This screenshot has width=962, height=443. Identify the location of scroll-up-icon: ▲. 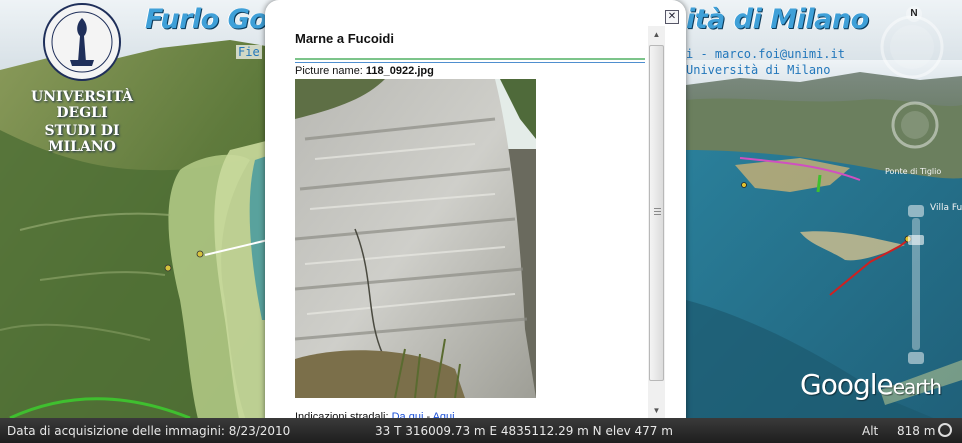
(656, 34).